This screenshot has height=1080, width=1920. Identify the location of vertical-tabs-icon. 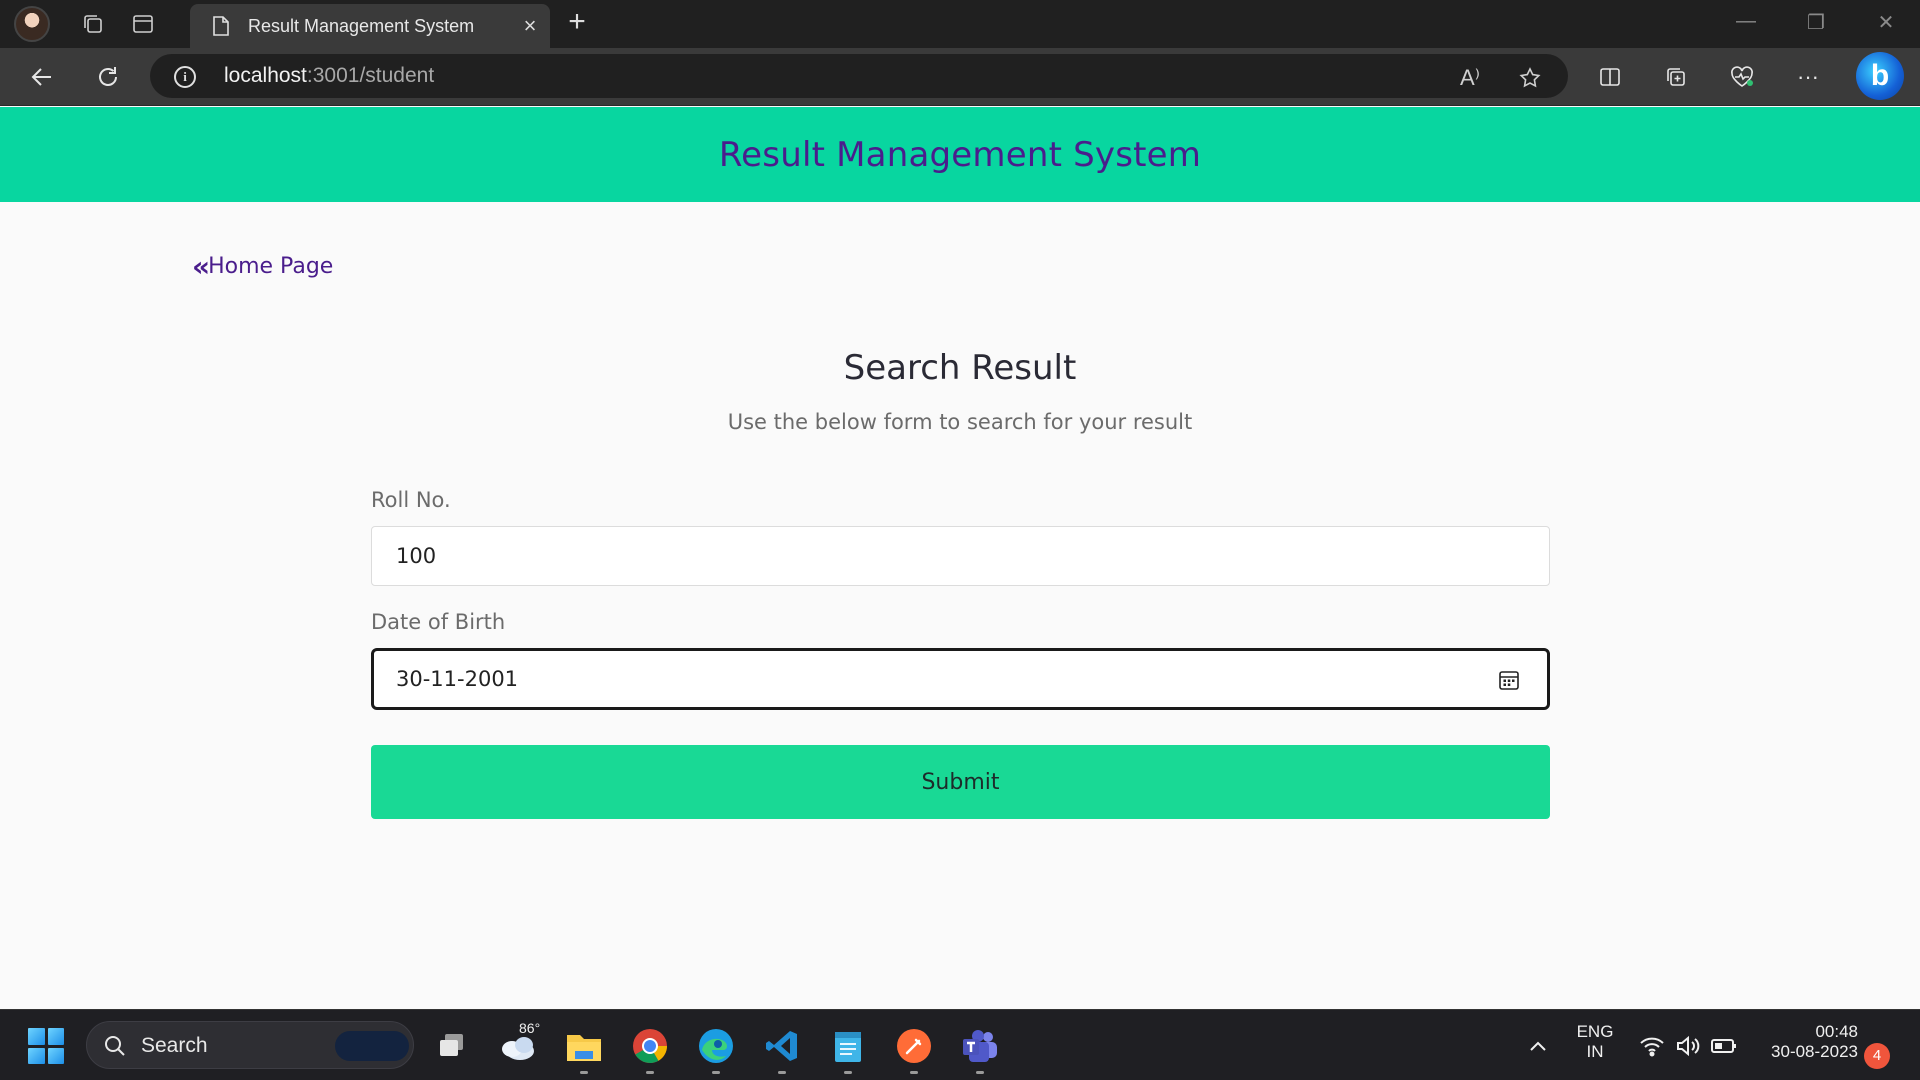
(143, 24).